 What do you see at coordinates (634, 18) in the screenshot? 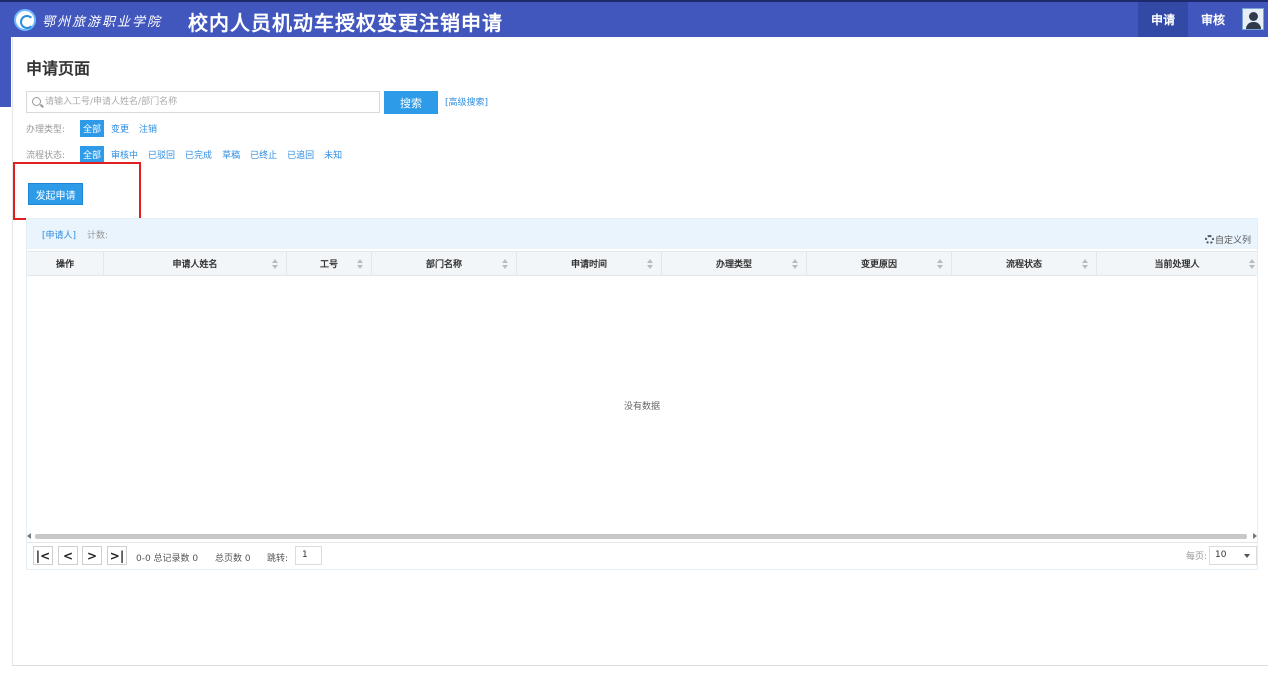
I see `top-header: 鄂州旅游职业学院 校内人员机动车授权变更注销申请 申请 审核` at bounding box center [634, 18].